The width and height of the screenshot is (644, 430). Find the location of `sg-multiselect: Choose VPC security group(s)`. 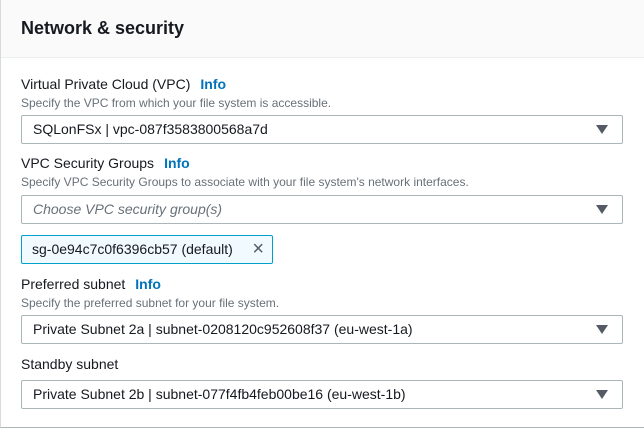

sg-multiselect: Choose VPC security group(s) is located at coordinates (322, 209).